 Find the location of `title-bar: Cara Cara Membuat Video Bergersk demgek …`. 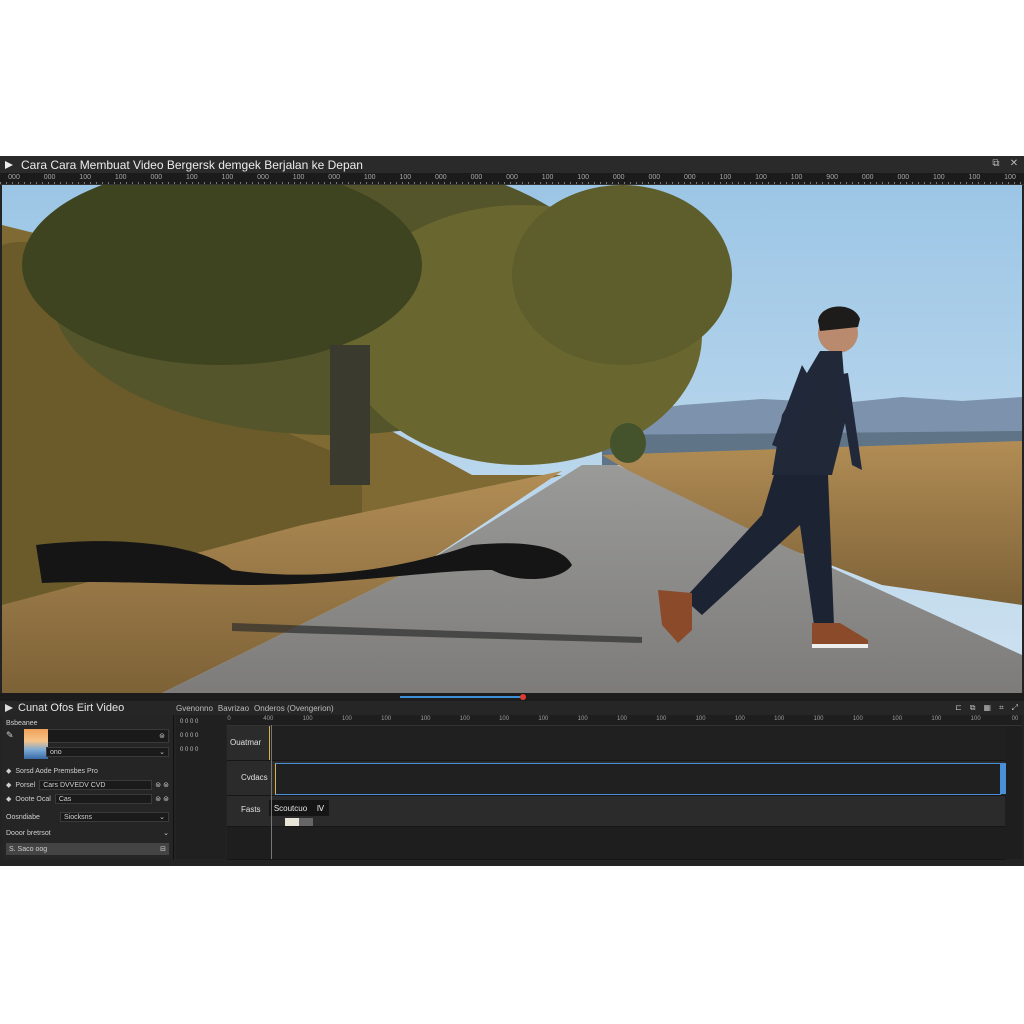

title-bar: Cara Cara Membuat Video Bergersk demgek … is located at coordinates (512, 164).